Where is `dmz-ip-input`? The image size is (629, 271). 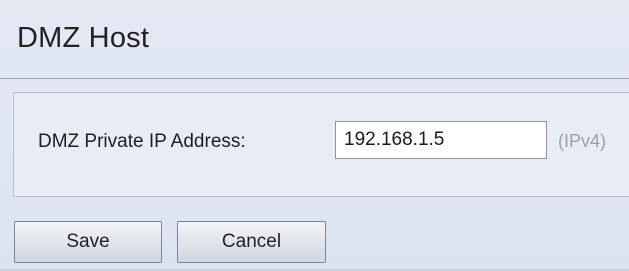 dmz-ip-input is located at coordinates (441, 140).